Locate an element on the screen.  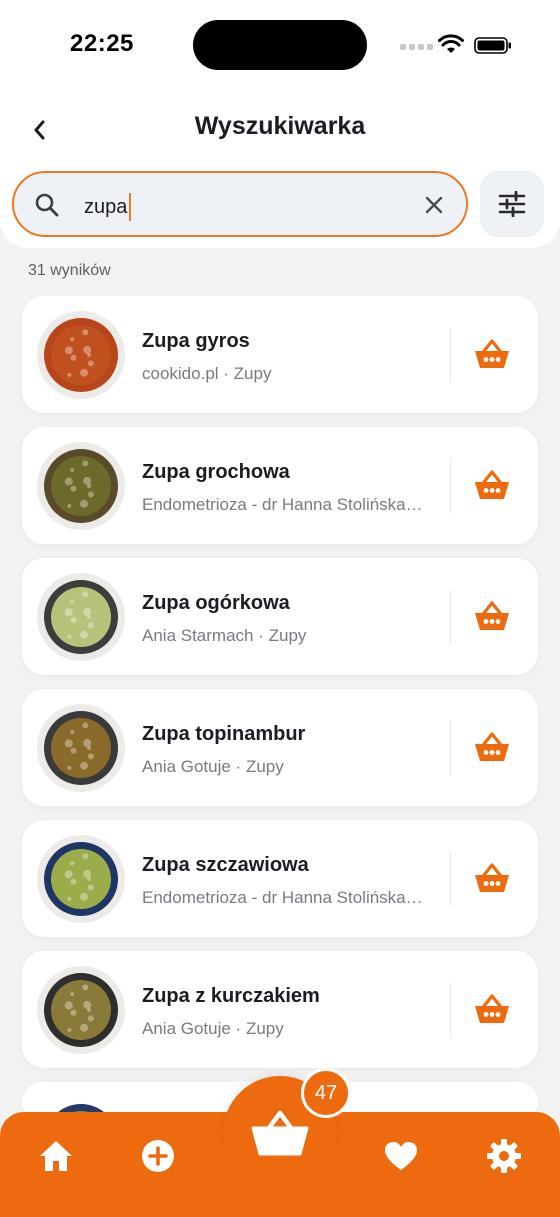
recipe-name: Zupa grochowa is located at coordinates (216, 472).